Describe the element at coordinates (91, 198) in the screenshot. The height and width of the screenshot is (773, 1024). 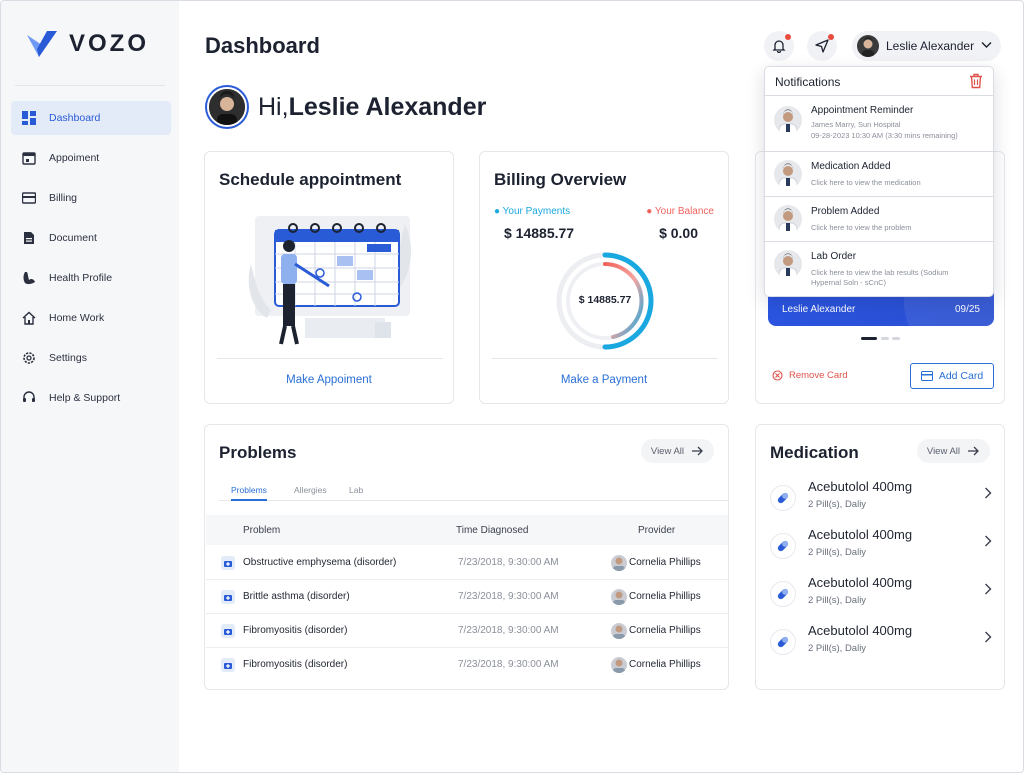
I see `sidebar-item-billing: Billing` at that location.